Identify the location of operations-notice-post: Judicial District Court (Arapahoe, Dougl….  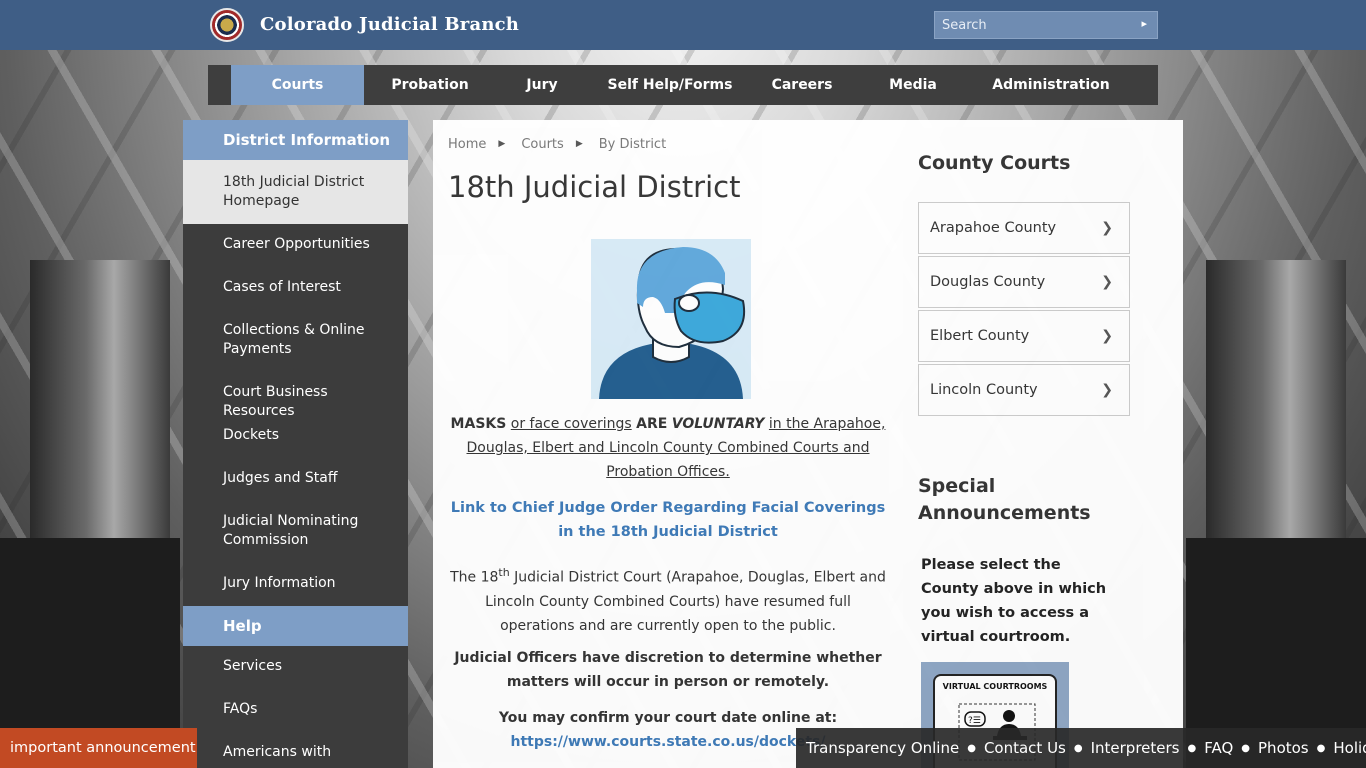
(685, 601).